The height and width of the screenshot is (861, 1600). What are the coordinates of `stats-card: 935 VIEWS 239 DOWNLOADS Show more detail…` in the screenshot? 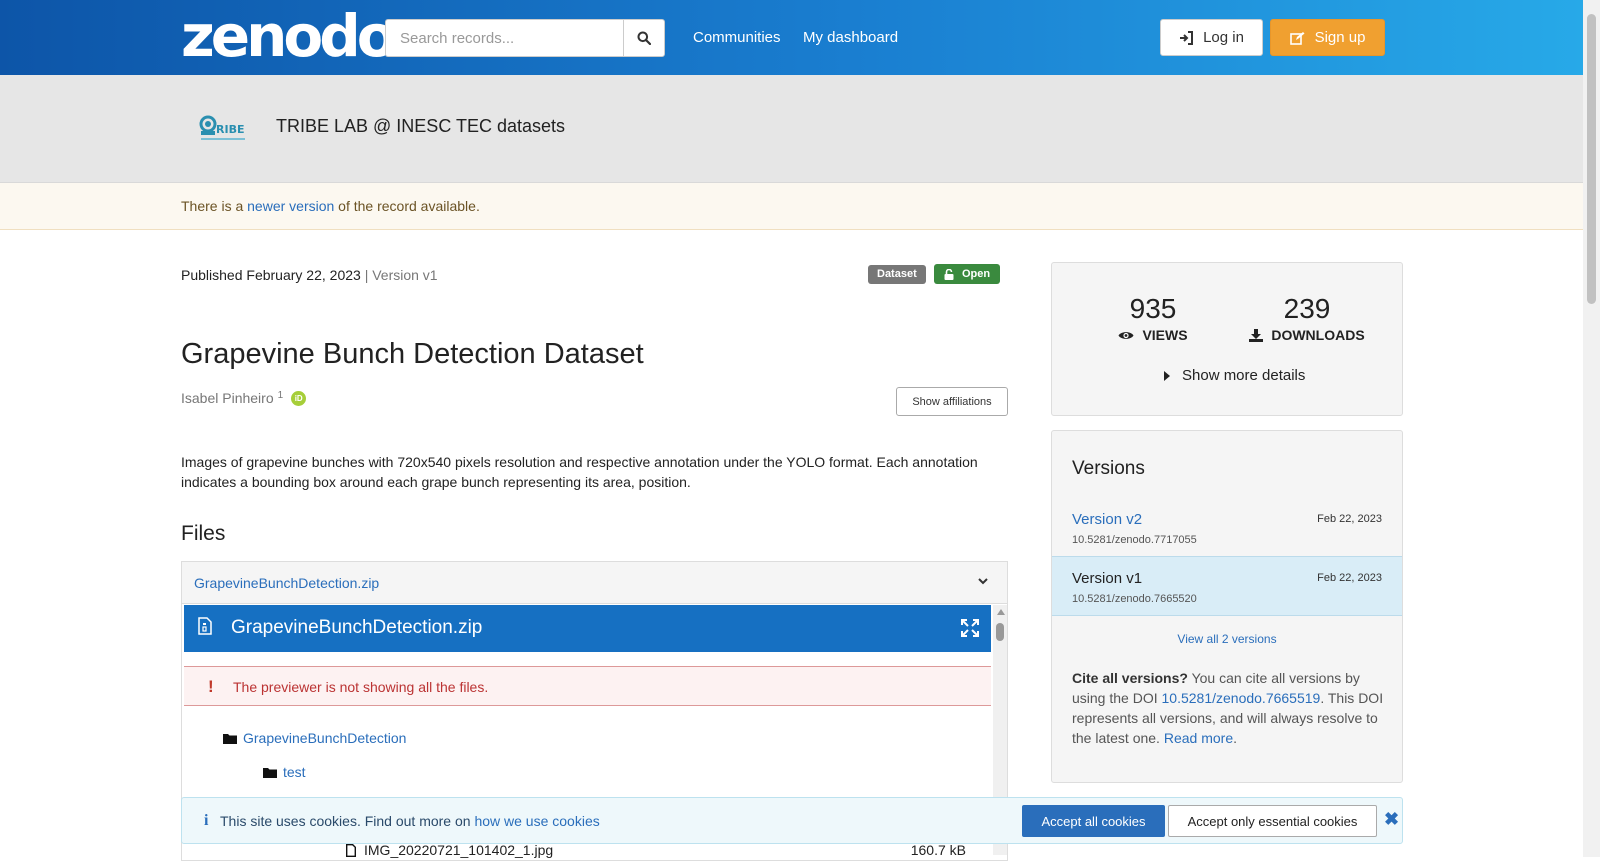 It's located at (1227, 339).